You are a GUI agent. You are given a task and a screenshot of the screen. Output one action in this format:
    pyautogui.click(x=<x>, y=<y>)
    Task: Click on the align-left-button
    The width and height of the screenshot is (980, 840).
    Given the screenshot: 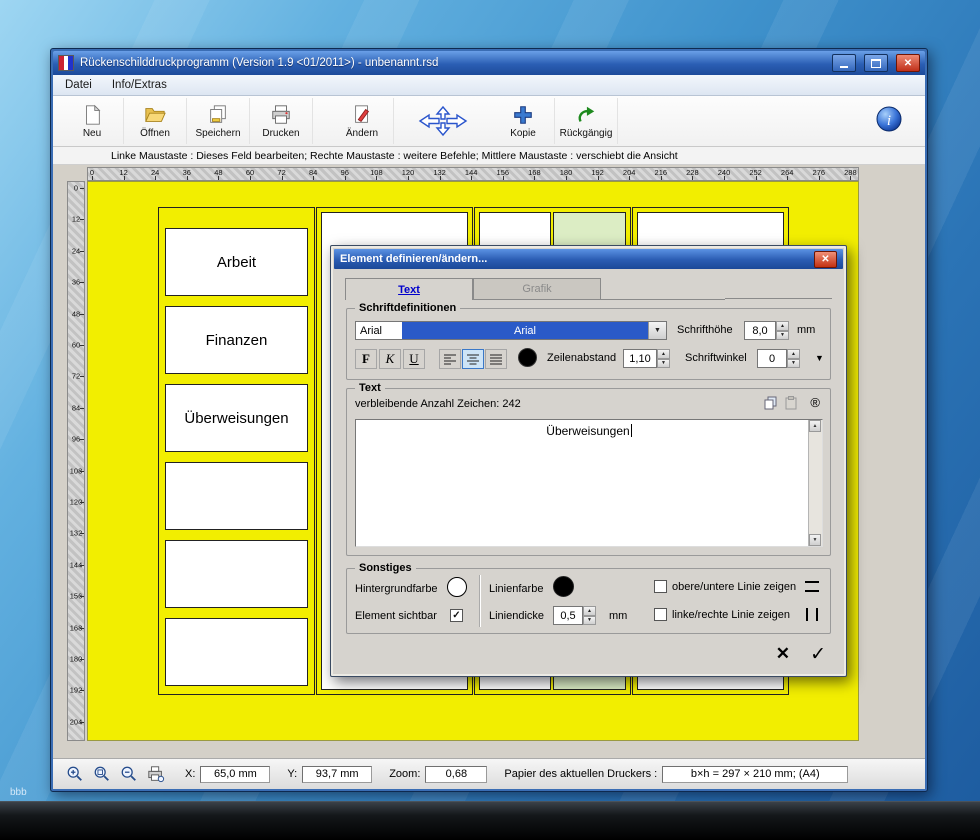 What is the action you would take?
    pyautogui.click(x=450, y=359)
    